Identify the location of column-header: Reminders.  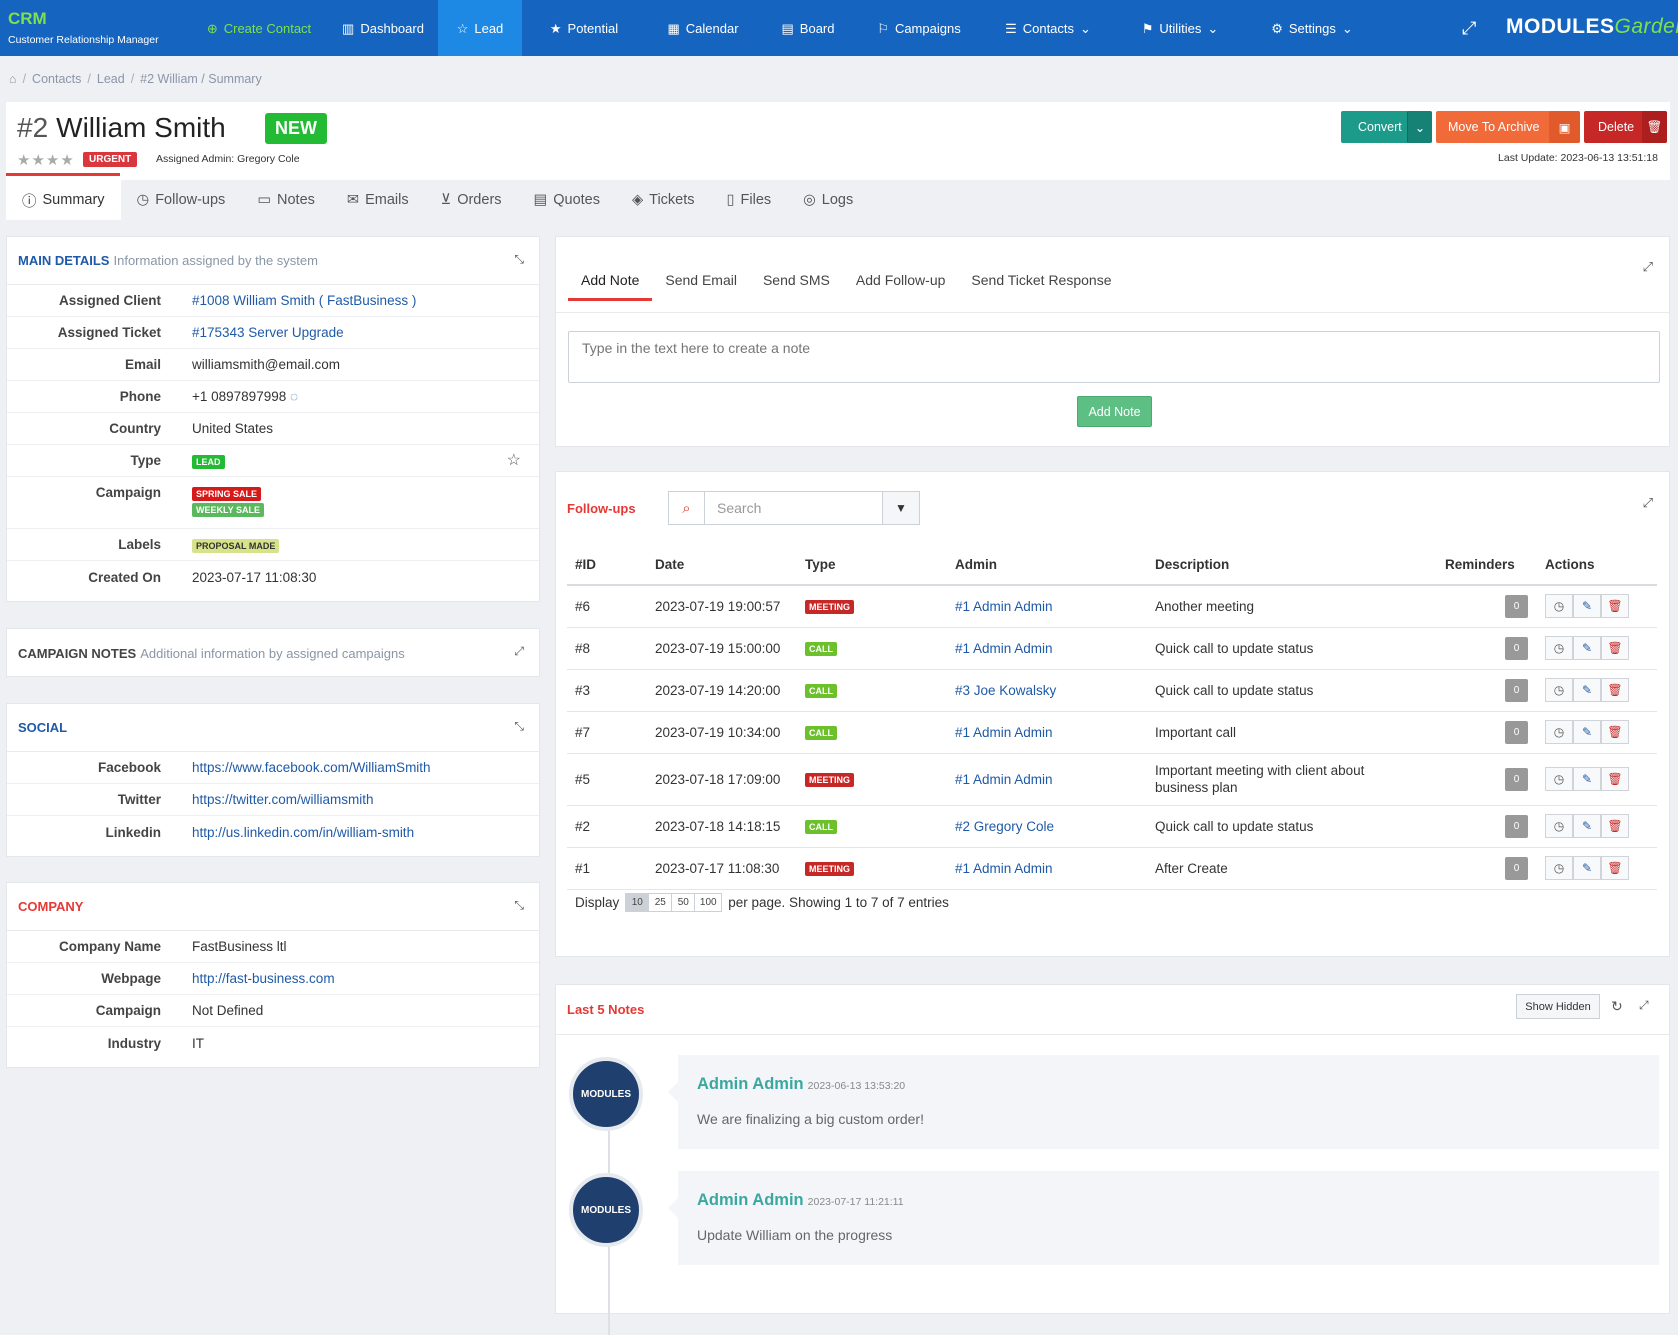
(1487, 565).